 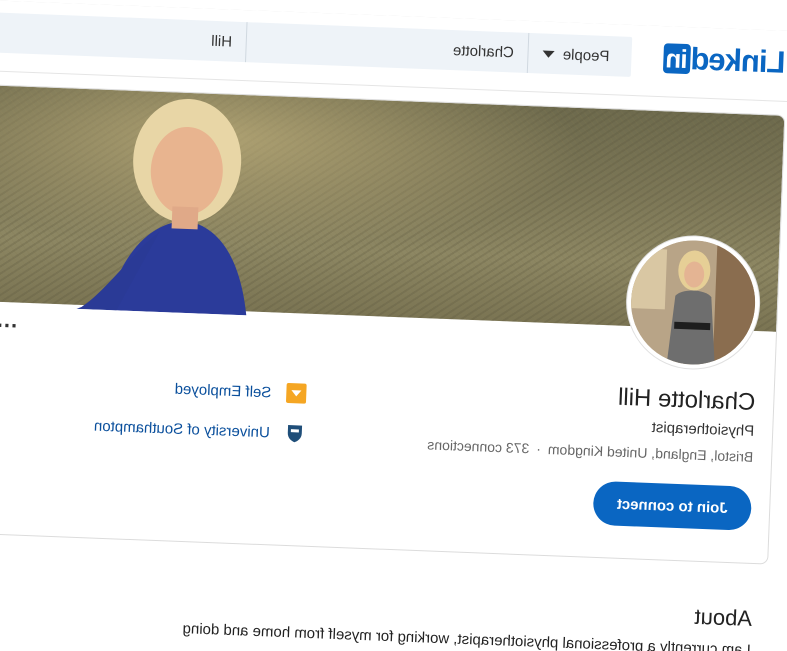 What do you see at coordinates (677, 59) in the screenshot?
I see `logo-in-box: in` at bounding box center [677, 59].